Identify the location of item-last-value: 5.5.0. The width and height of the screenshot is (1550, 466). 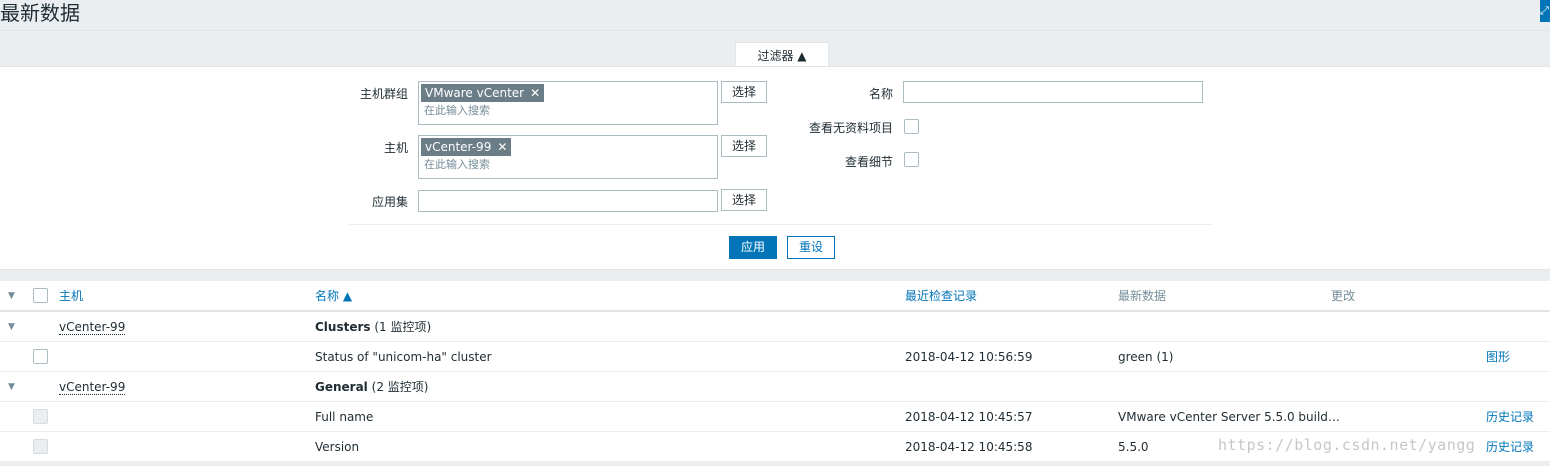
(1133, 447).